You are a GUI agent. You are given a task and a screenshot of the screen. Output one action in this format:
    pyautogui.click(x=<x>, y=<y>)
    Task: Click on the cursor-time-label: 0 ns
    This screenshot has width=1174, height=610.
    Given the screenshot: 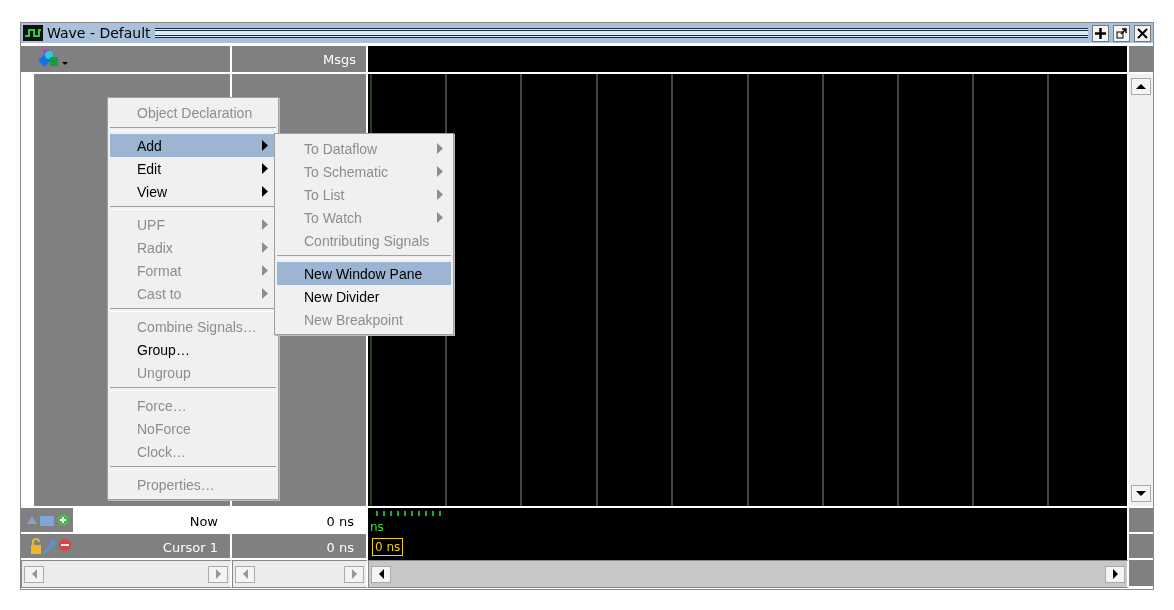 What is the action you would take?
    pyautogui.click(x=388, y=547)
    